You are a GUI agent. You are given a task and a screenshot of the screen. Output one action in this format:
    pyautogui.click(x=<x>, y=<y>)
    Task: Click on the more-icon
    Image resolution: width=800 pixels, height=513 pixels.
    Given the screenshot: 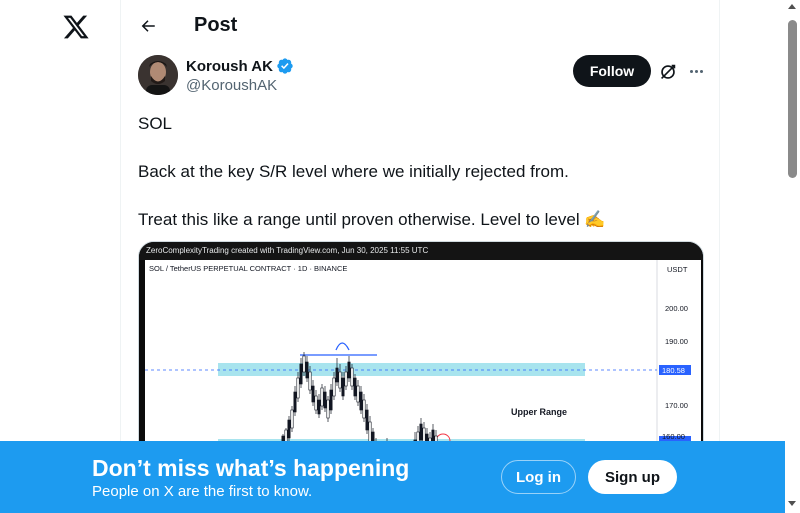 What is the action you would take?
    pyautogui.click(x=691, y=71)
    